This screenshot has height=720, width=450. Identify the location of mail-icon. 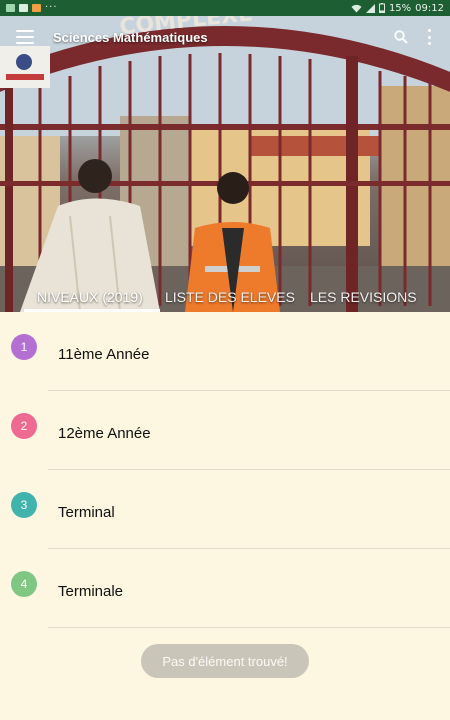
(36, 8).